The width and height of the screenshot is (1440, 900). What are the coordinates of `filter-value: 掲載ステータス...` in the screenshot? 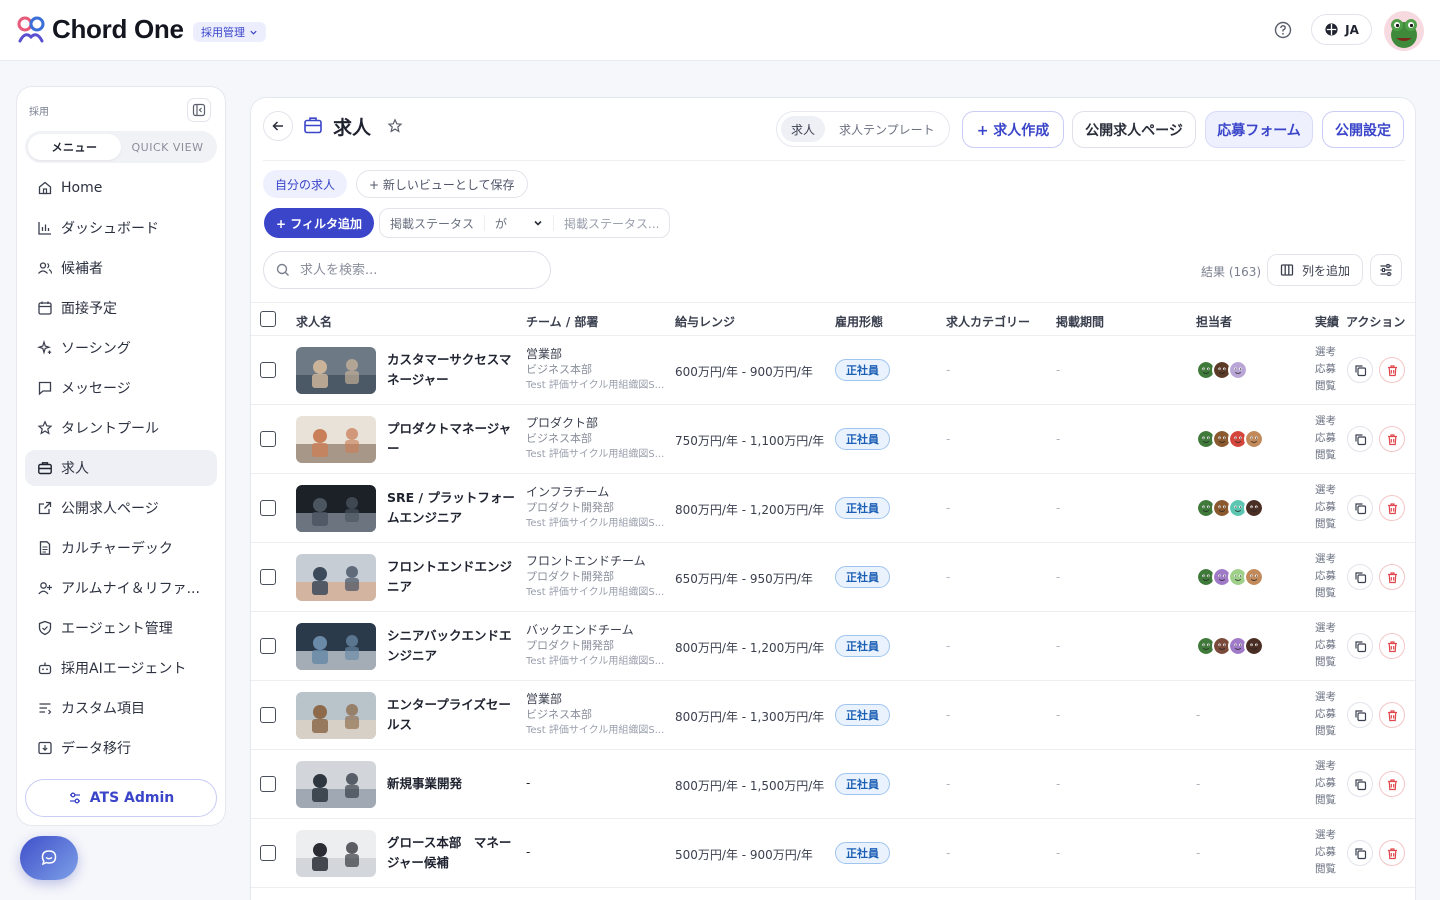 It's located at (611, 223).